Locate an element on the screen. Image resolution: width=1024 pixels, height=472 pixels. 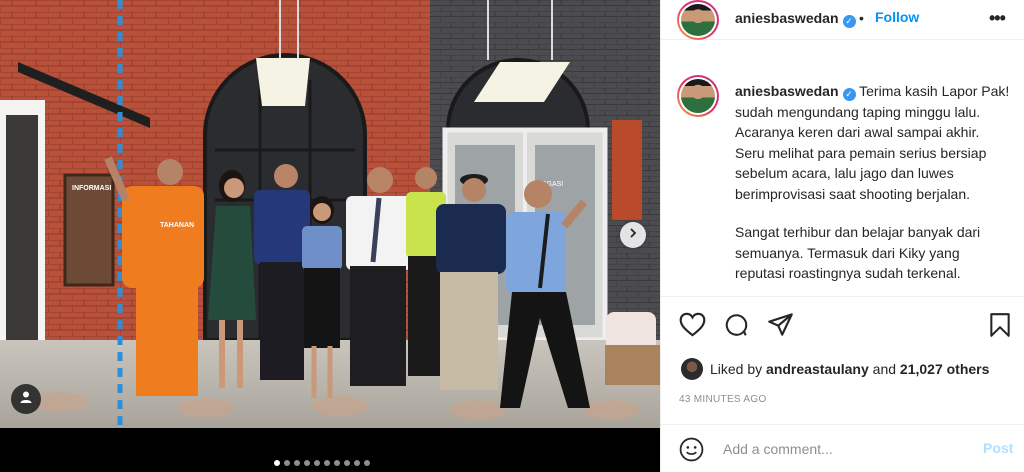
likes-others-link: 21,027 others is located at coordinates (945, 369).